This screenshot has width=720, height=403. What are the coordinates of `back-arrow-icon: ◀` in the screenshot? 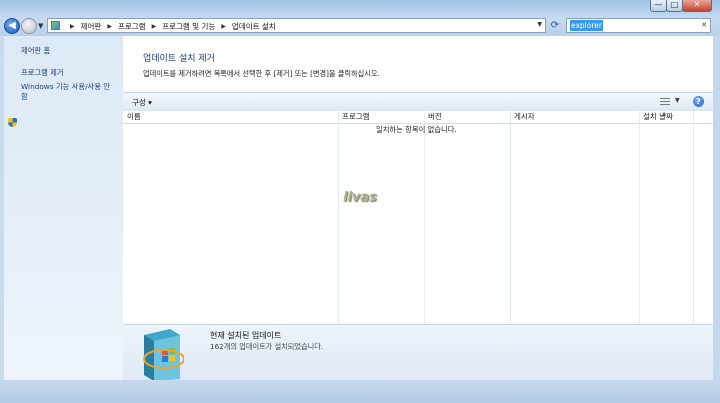 It's located at (12, 25).